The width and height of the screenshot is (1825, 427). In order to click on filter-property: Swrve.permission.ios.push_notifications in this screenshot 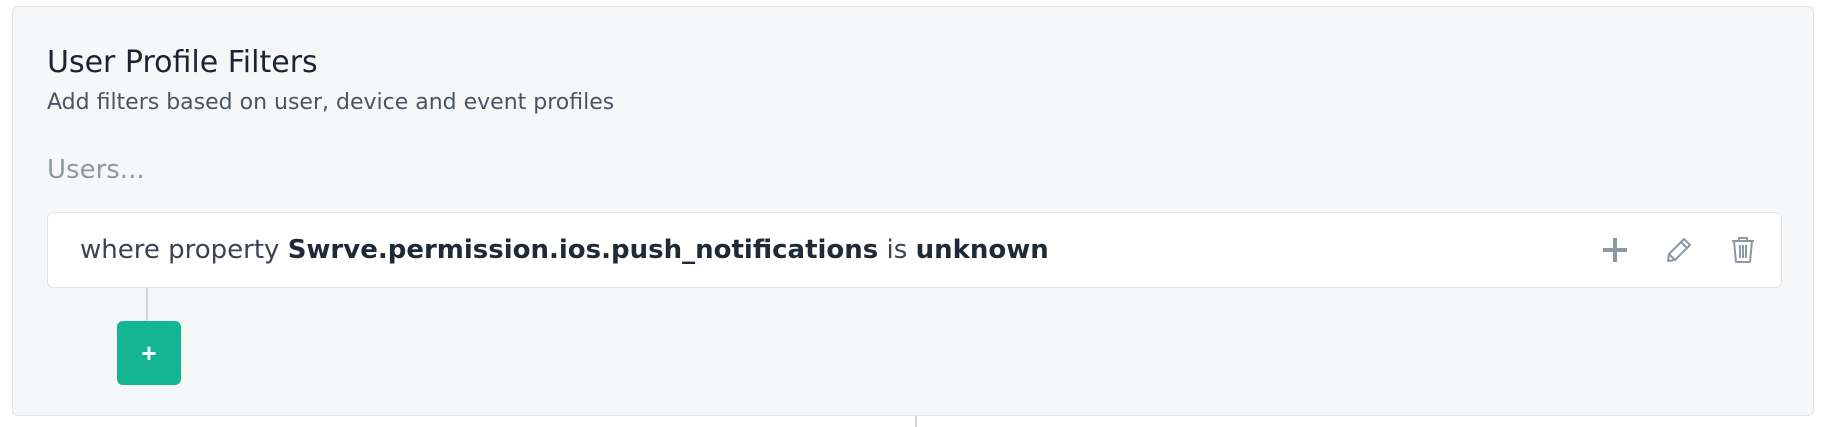, I will do `click(583, 250)`.